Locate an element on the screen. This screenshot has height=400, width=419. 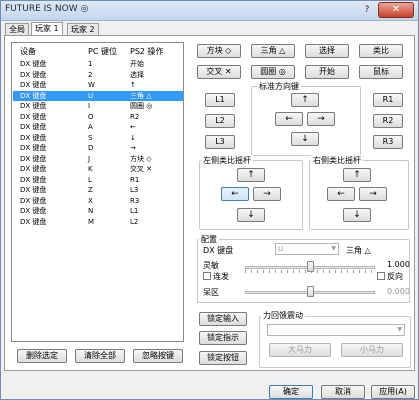
small-motor-button: 小马力 is located at coordinates (372, 350).